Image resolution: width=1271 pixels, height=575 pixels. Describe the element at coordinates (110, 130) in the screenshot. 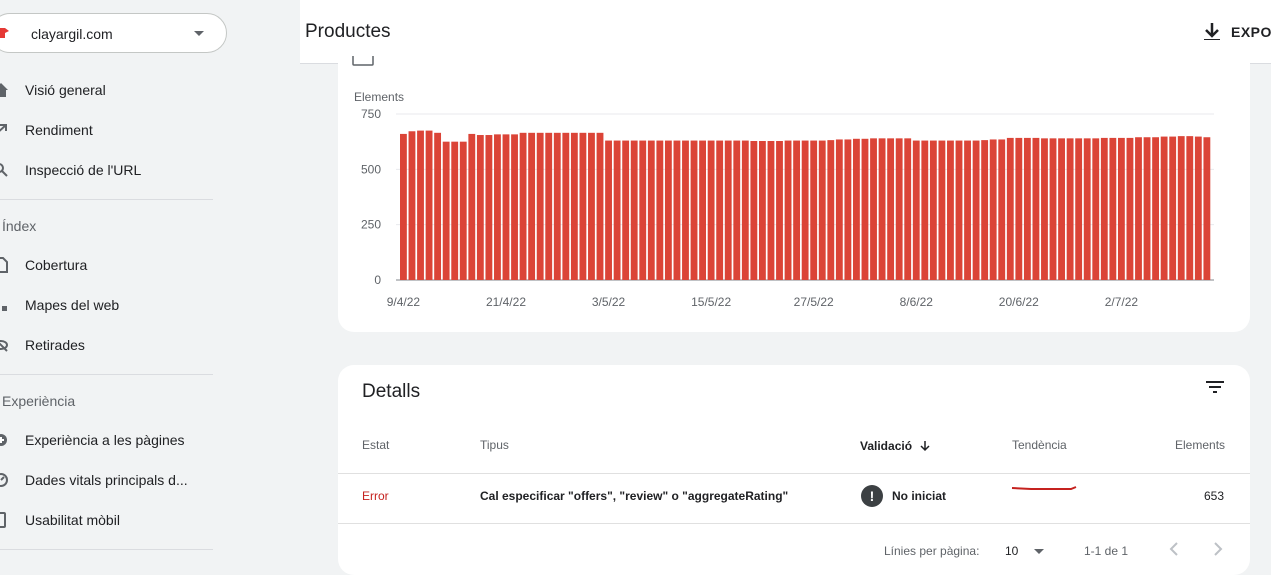

I see `sidebar-item-performance: Rendiment` at that location.